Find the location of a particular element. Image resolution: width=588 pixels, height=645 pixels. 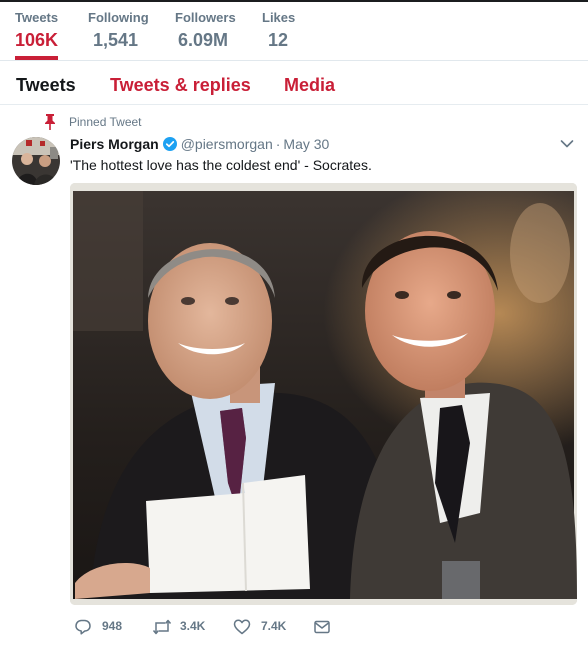

stat-likes-label: Likes is located at coordinates (279, 17).